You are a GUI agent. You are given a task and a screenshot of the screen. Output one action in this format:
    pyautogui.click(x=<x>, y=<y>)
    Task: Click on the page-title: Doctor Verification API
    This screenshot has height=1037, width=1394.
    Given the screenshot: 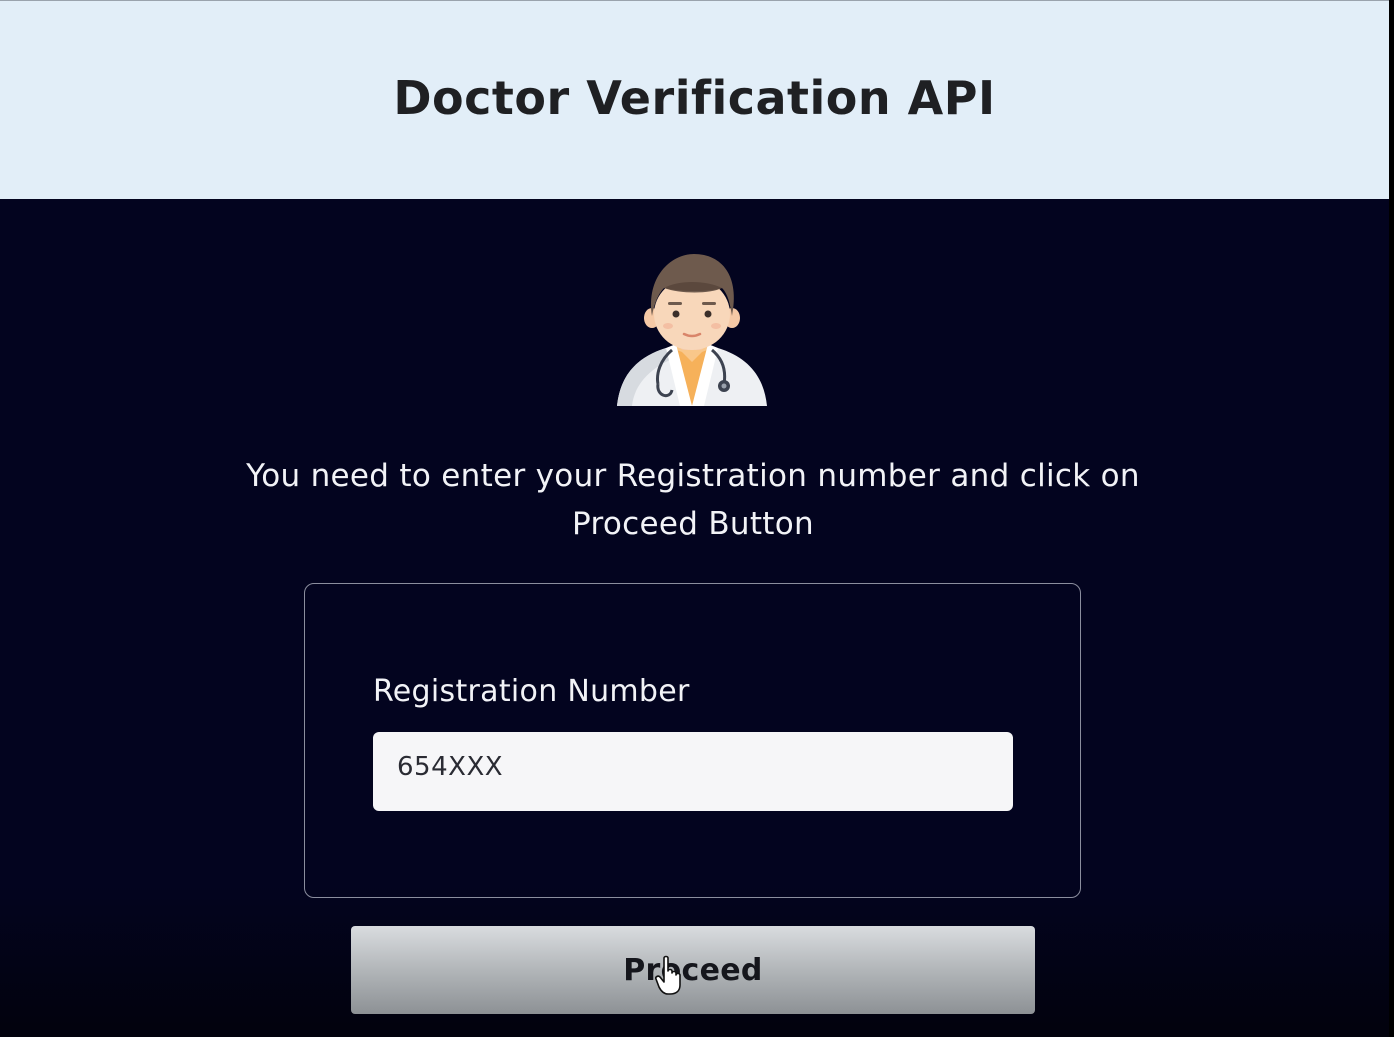 What is the action you would take?
    pyautogui.click(x=694, y=98)
    